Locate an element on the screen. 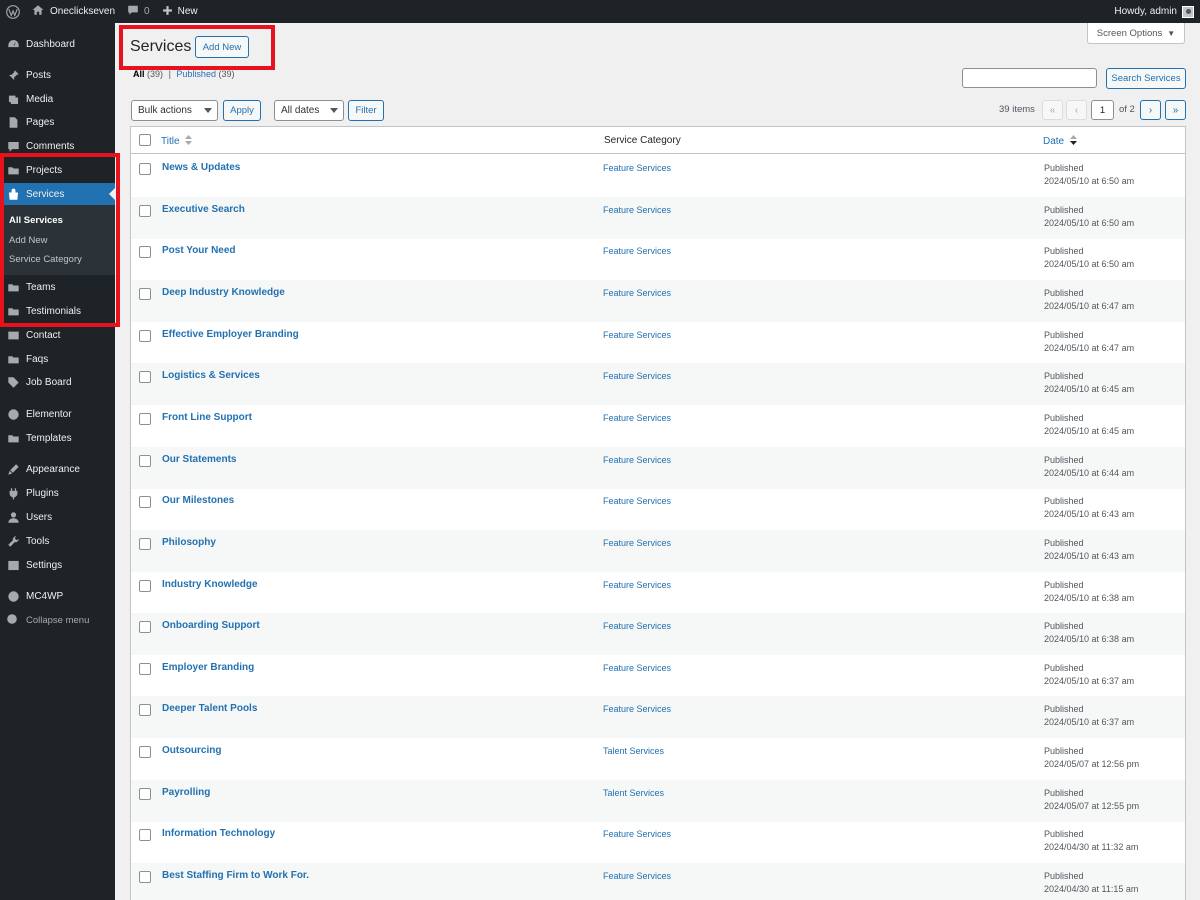 This screenshot has width=1200, height=900. sidebar-item-media: Media is located at coordinates (57, 99).